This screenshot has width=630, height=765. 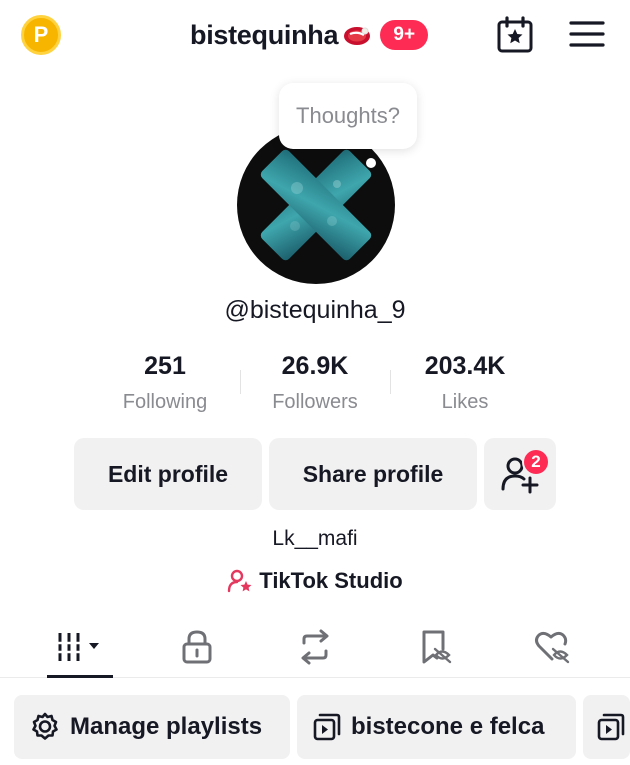 I want to click on manage-playlists-button: Manage playlists, so click(x=152, y=727).